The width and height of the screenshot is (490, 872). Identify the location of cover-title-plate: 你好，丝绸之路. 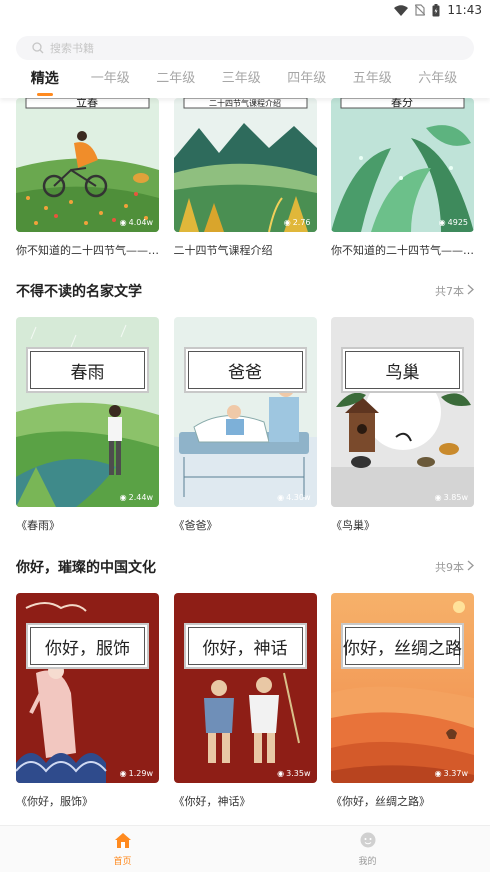
(402, 646).